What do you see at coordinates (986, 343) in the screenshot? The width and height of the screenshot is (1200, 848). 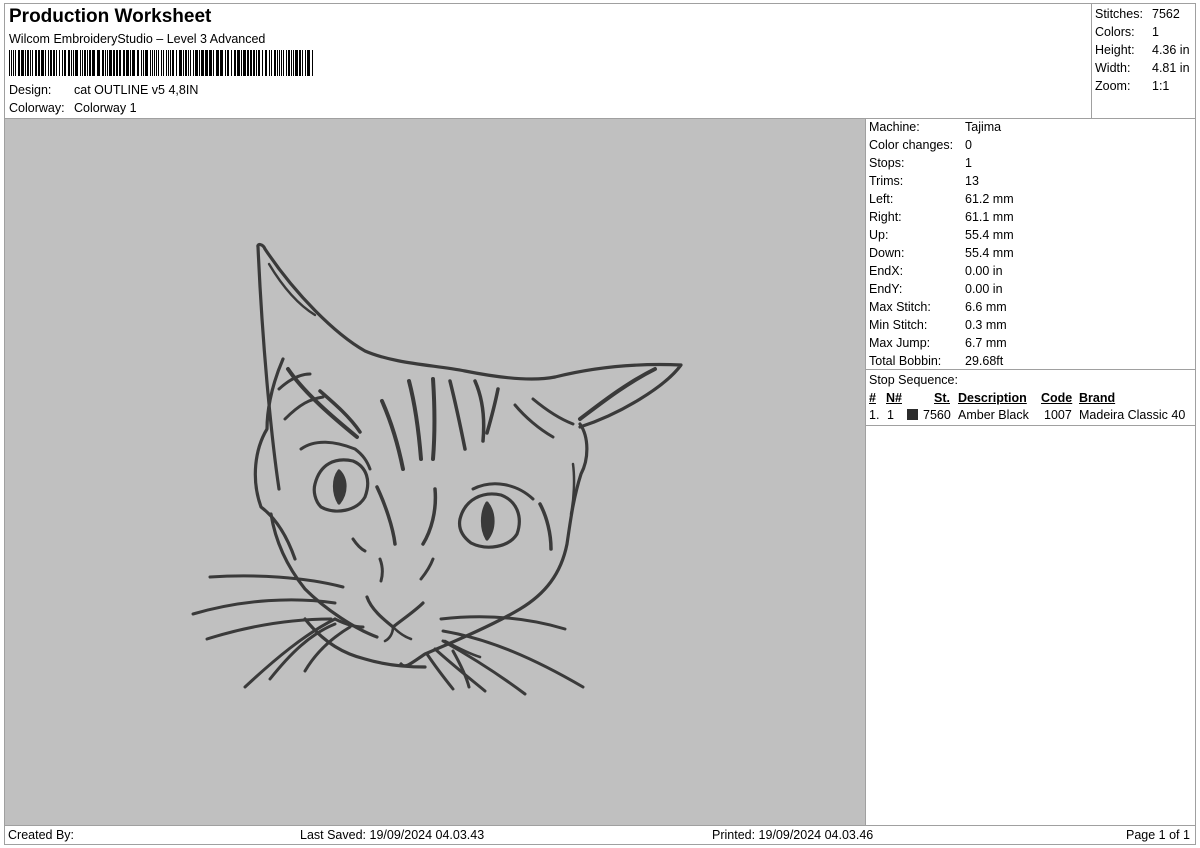 I see `max-jump-value: 6.7 mm` at bounding box center [986, 343].